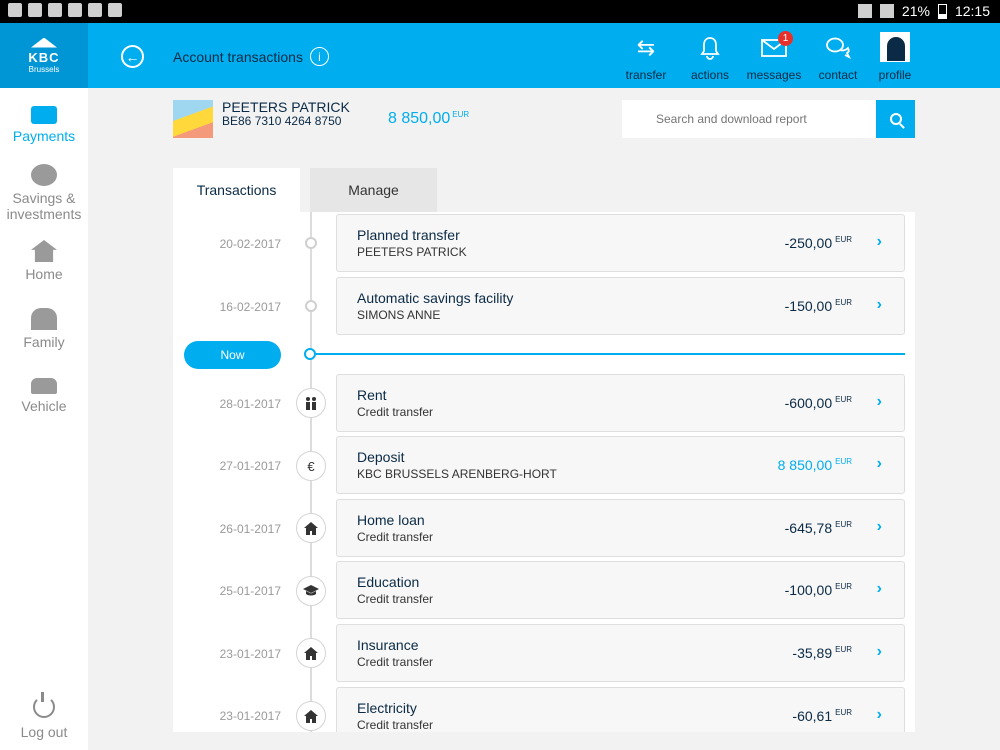 This screenshot has height=750, width=1000. I want to click on transaction-title: Insurance, so click(388, 645).